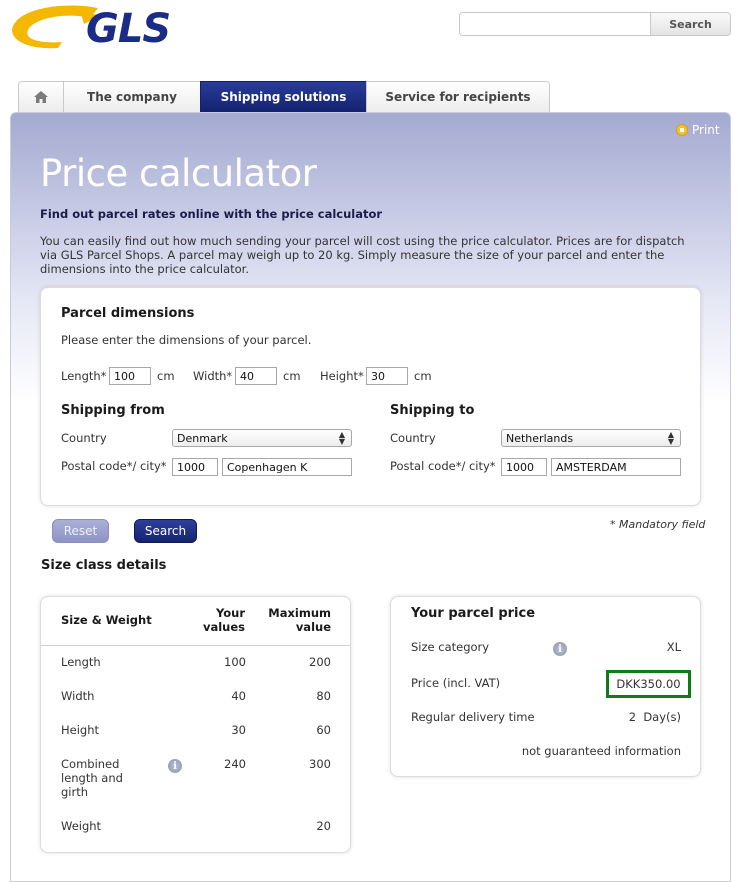  I want to click on height-input: 30, so click(387, 376).